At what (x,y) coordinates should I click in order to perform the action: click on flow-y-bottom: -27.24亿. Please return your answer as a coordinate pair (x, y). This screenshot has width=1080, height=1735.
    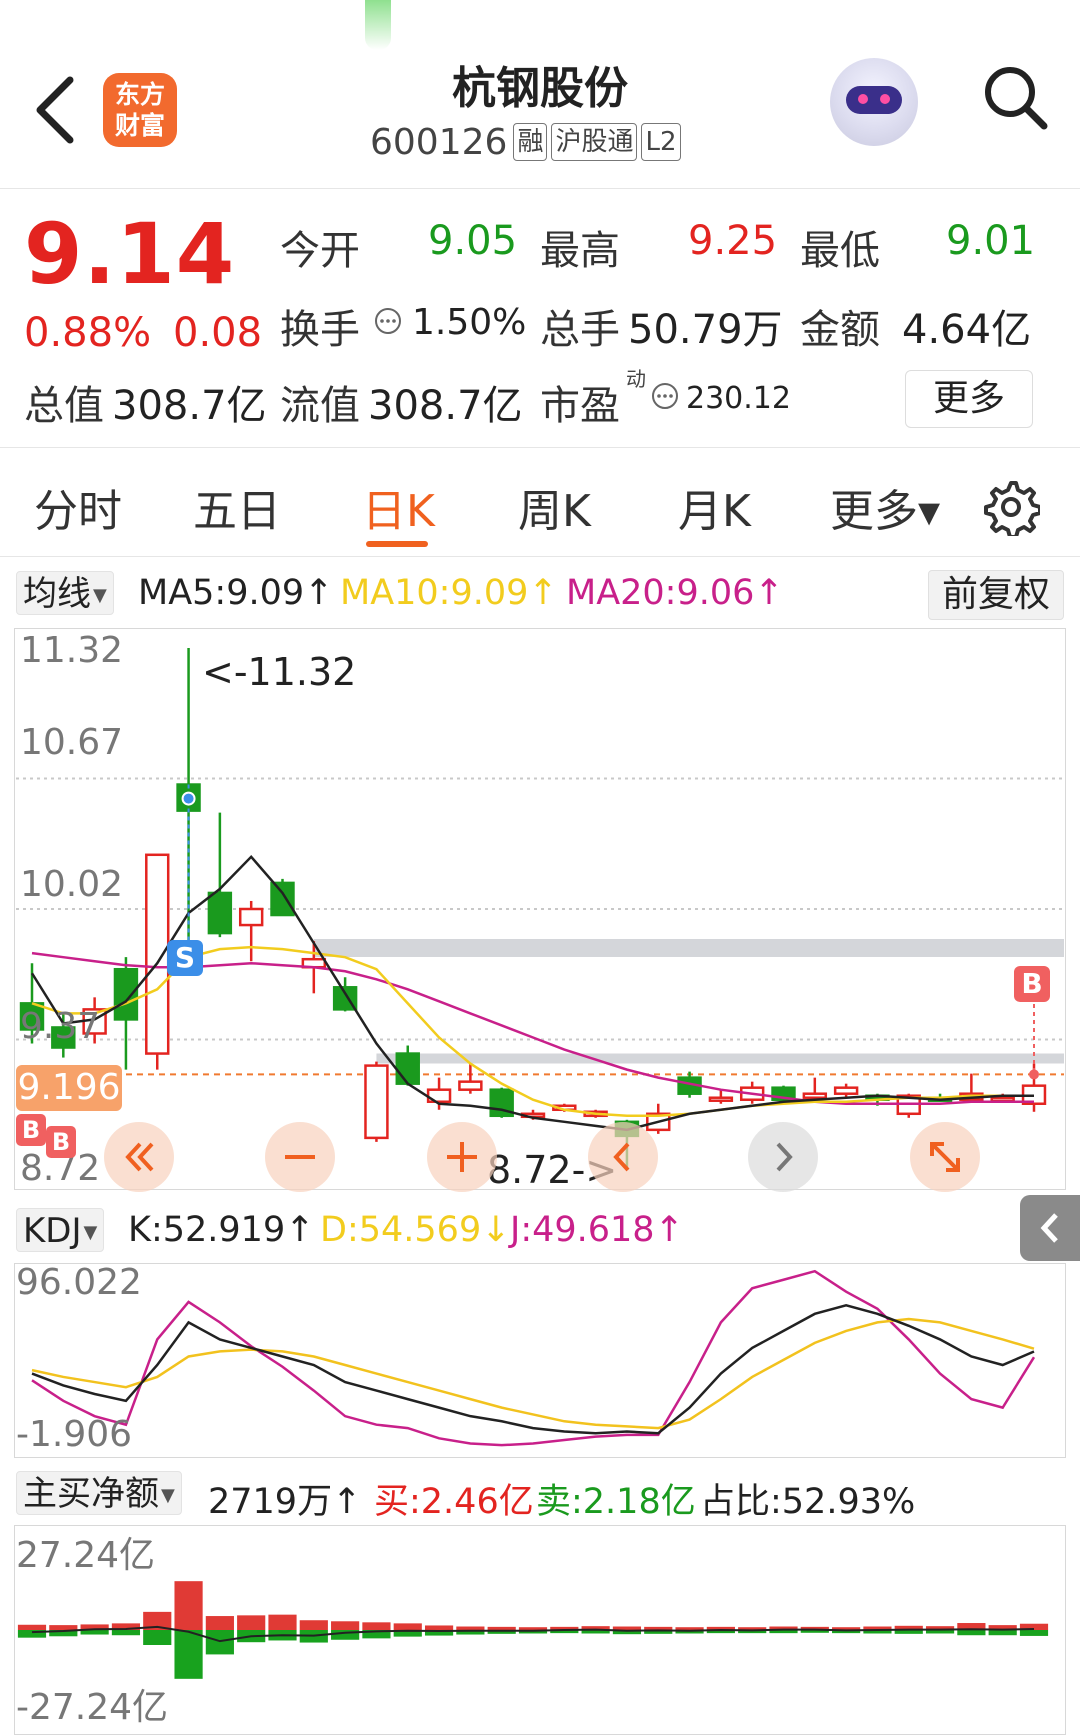
    Looking at the image, I should click on (92, 1707).